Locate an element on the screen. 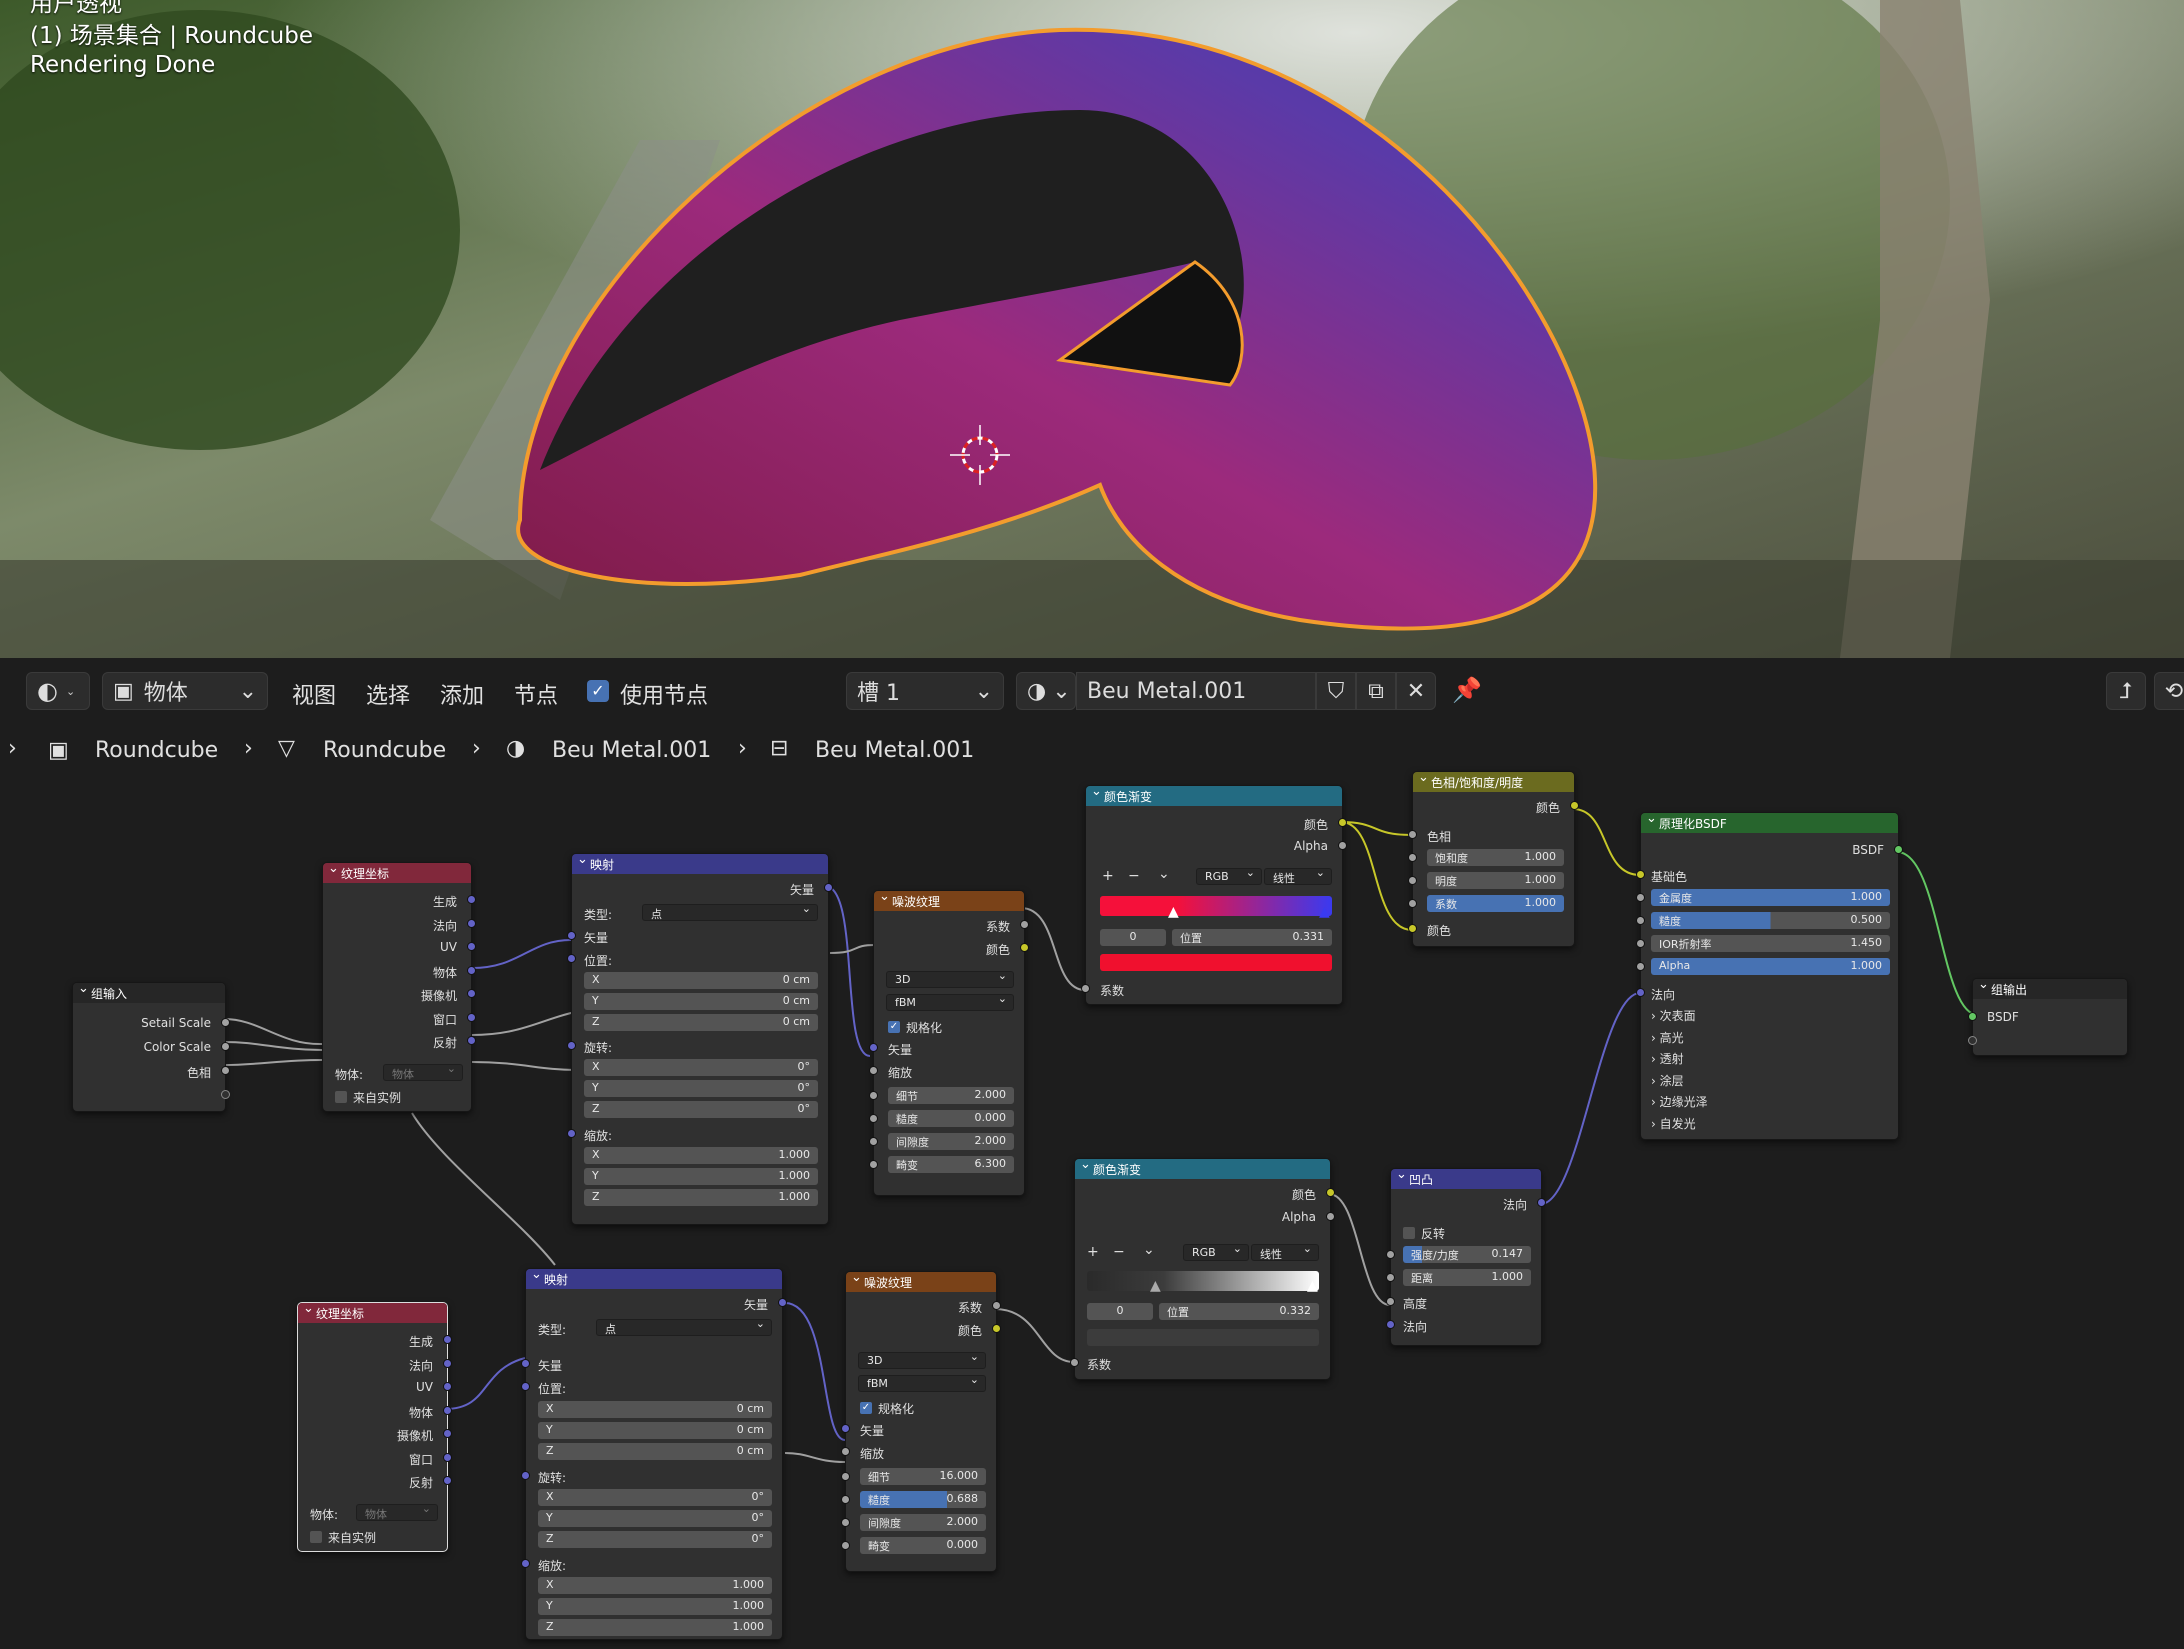  node-group-input: 组输入 Setail Scale Color Scale 色相 is located at coordinates (151, 1046).